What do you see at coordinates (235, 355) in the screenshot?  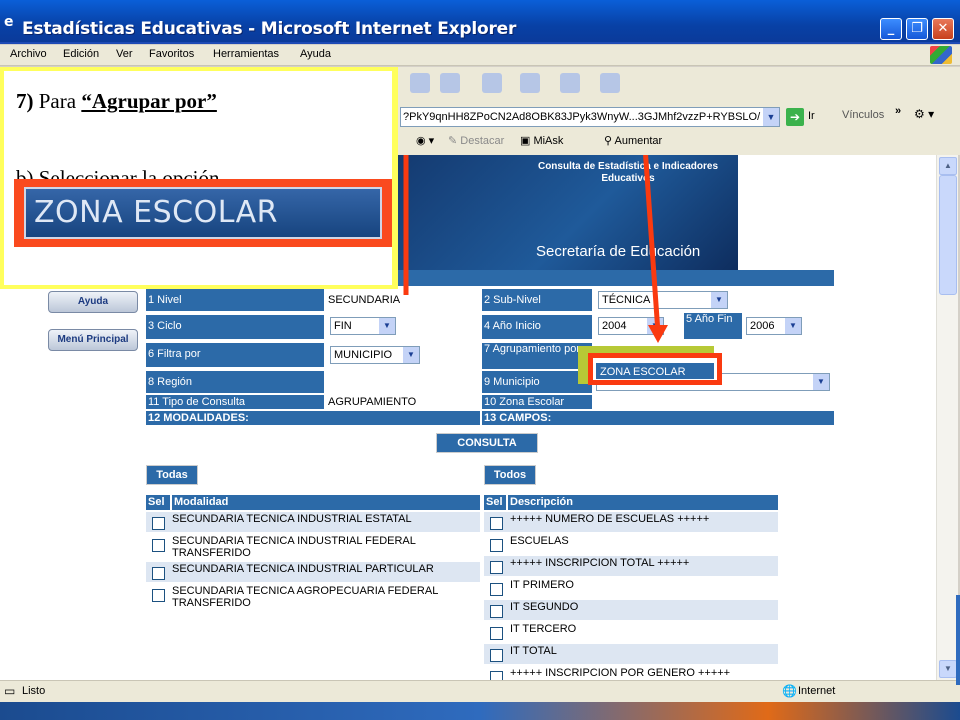 I see `filtra-label: 6 Filtra por` at bounding box center [235, 355].